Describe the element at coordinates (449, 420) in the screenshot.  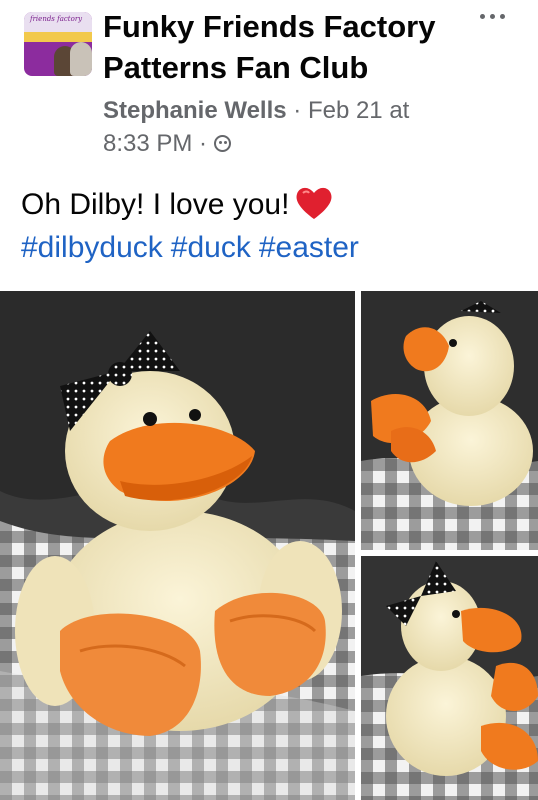
I see `side-photo-top` at that location.